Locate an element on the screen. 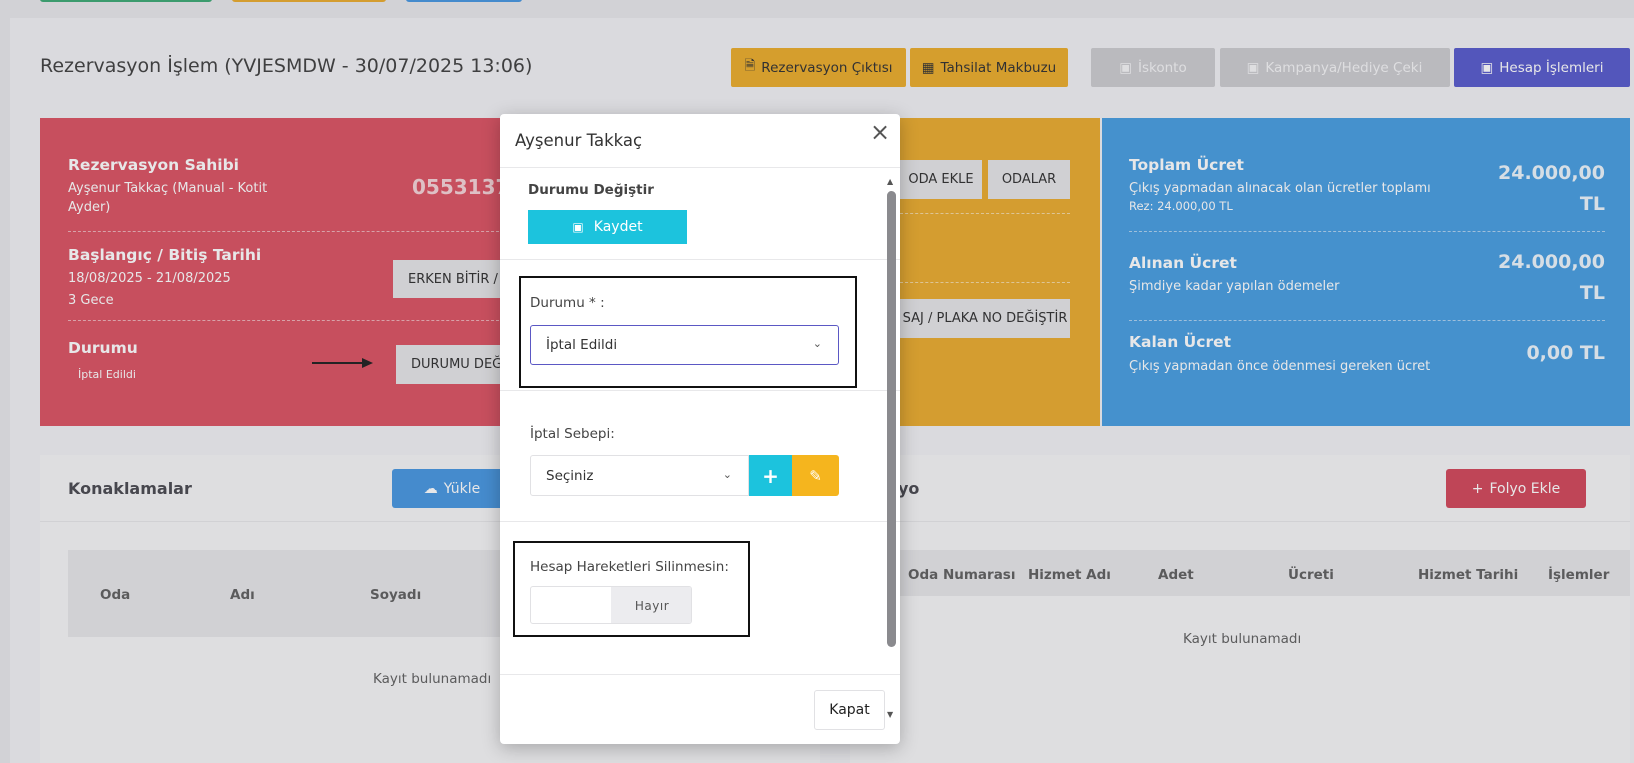 The width and height of the screenshot is (1634, 763). plus-icon: + is located at coordinates (770, 475).